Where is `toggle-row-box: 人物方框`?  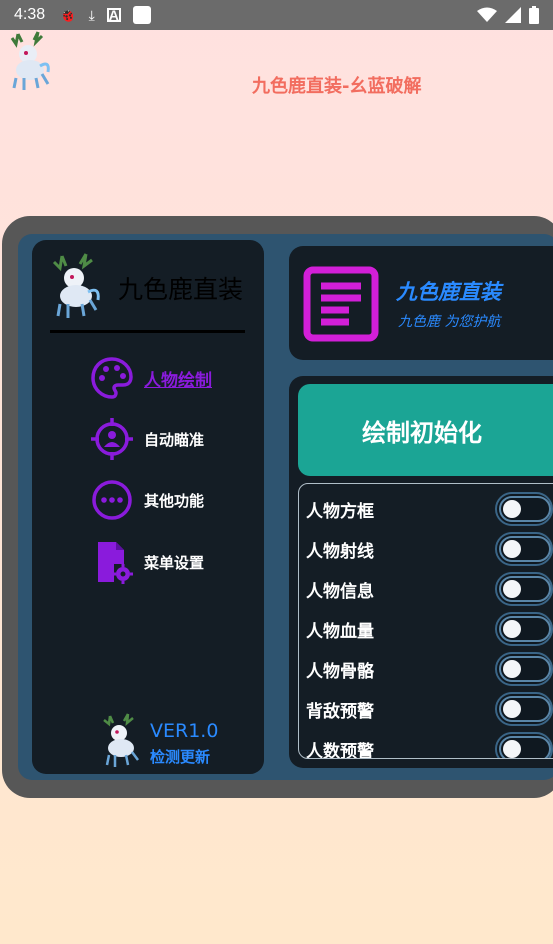 toggle-row-box: 人物方框 is located at coordinates (426, 509).